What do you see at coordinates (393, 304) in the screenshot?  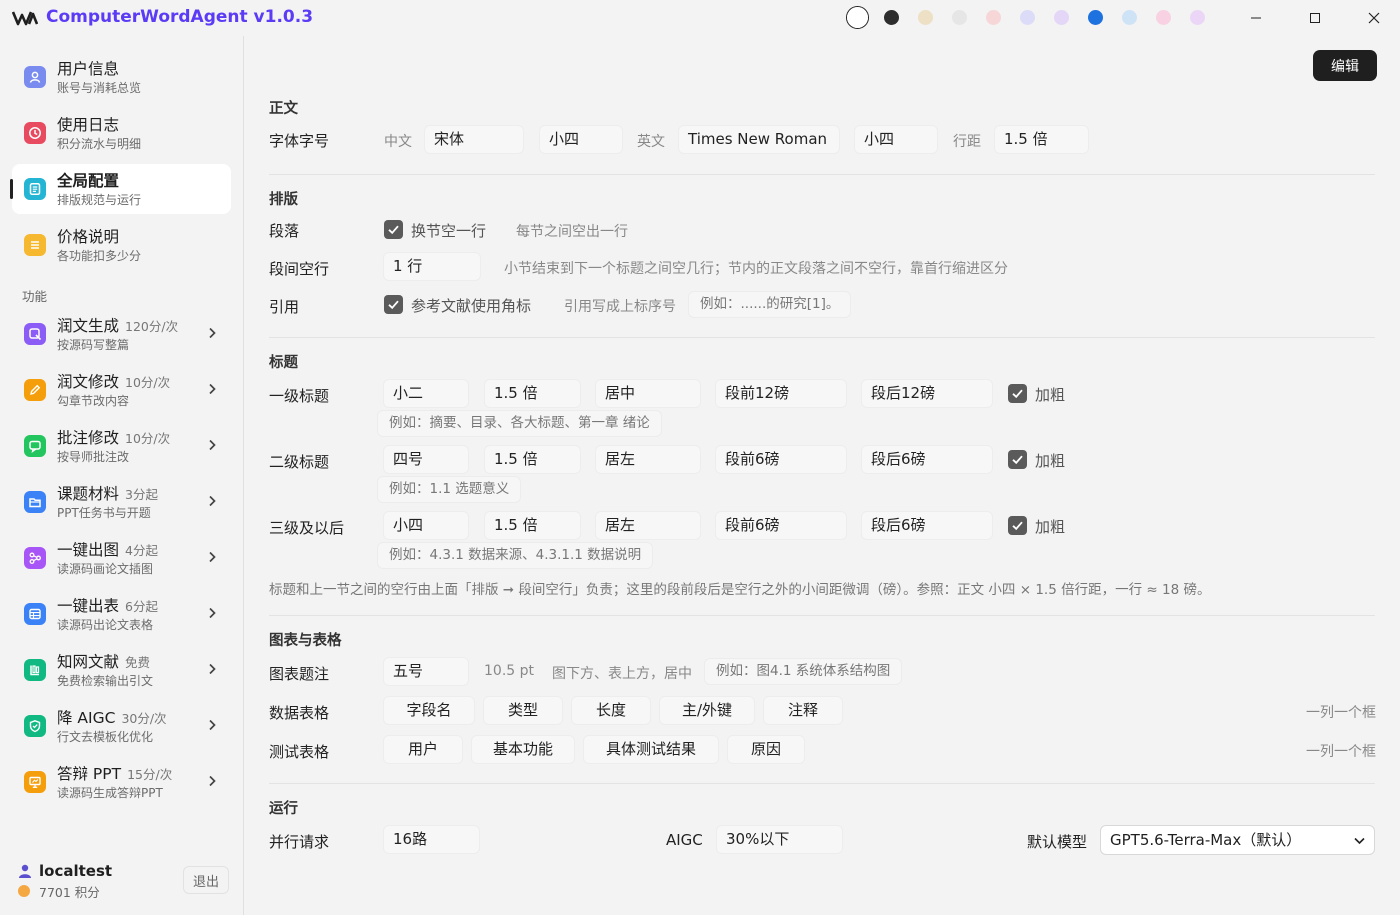 I see `citation-checkbox` at bounding box center [393, 304].